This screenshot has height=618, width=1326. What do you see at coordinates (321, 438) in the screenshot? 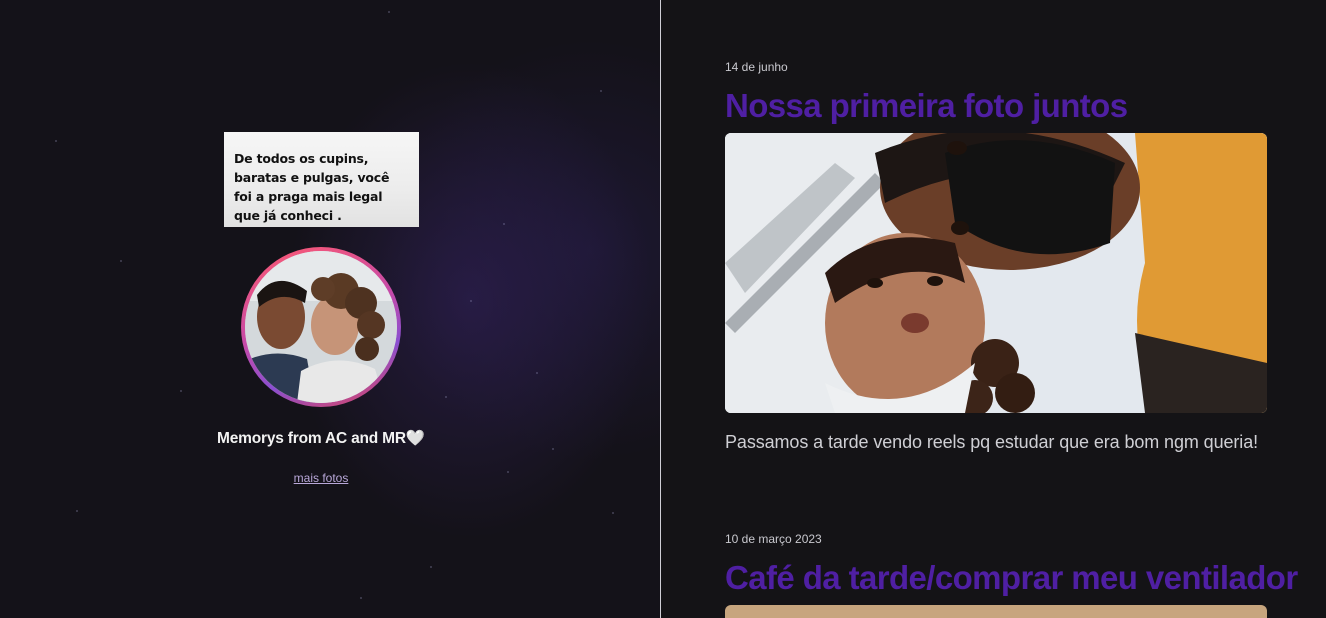
I see `profile-name: Memorys from AC and MR🤍` at bounding box center [321, 438].